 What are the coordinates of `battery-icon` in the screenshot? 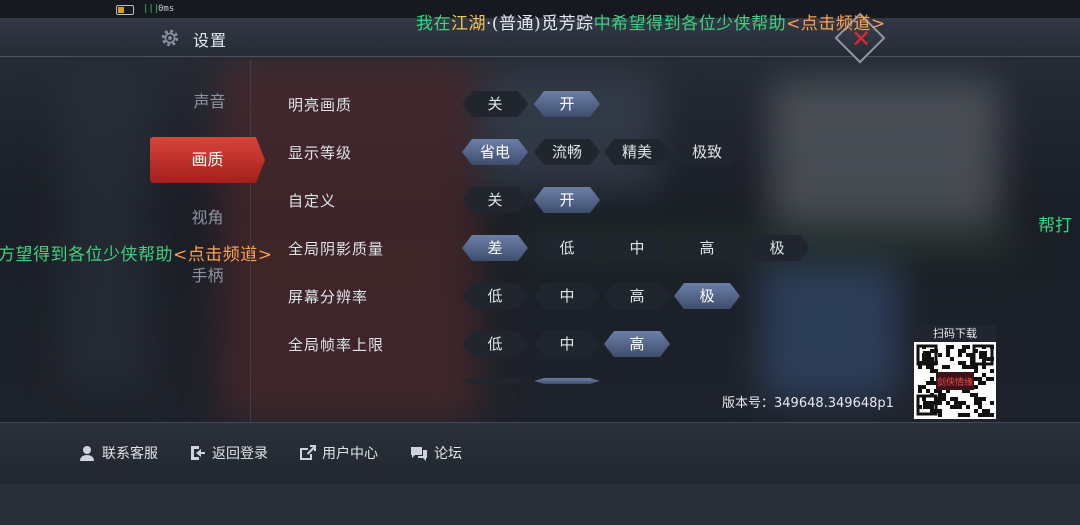 It's located at (125, 10).